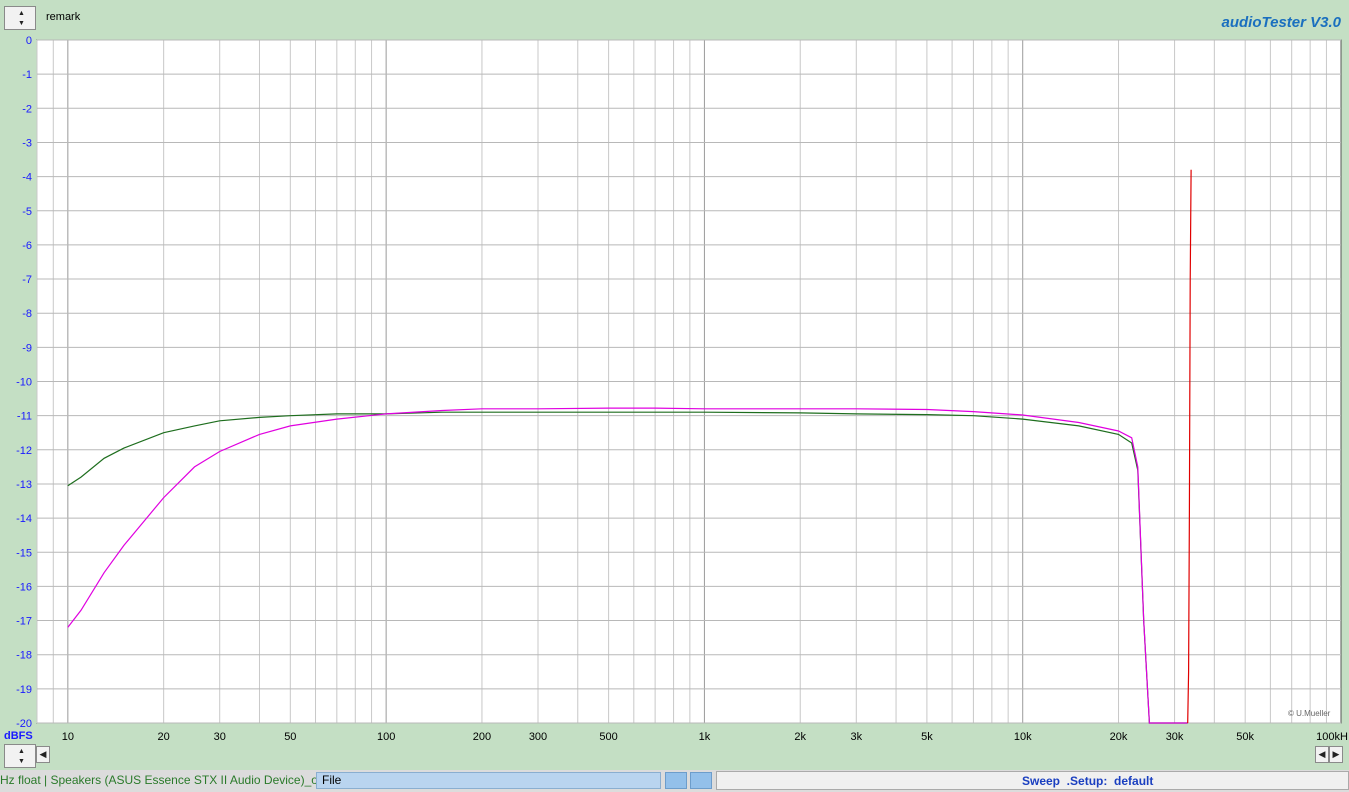  What do you see at coordinates (1336, 754) in the screenshot?
I see `scroll-right-button: ▶` at bounding box center [1336, 754].